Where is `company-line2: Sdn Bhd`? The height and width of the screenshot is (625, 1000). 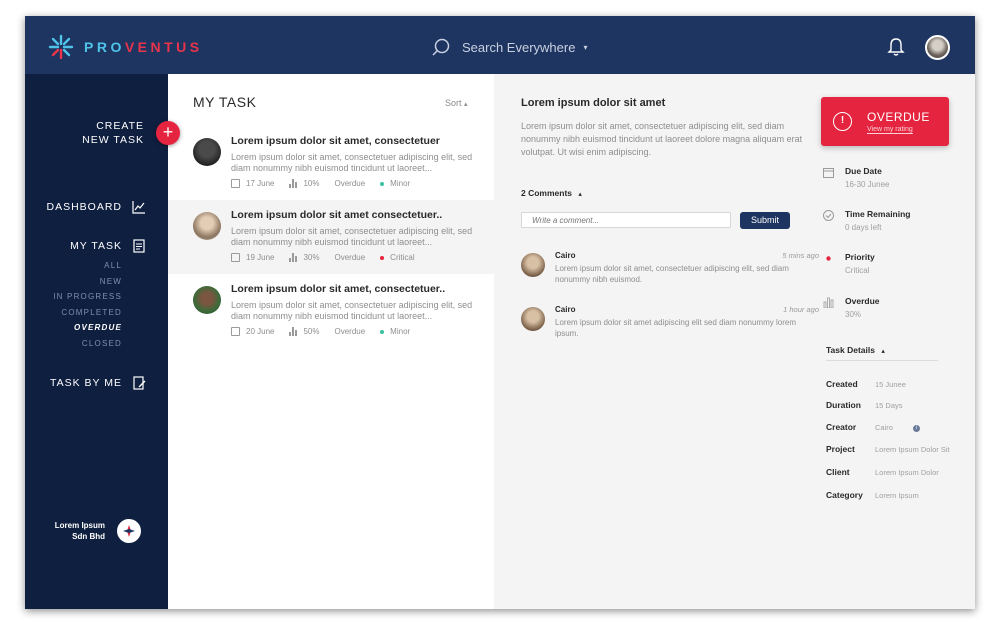 company-line2: Sdn Bhd is located at coordinates (88, 536).